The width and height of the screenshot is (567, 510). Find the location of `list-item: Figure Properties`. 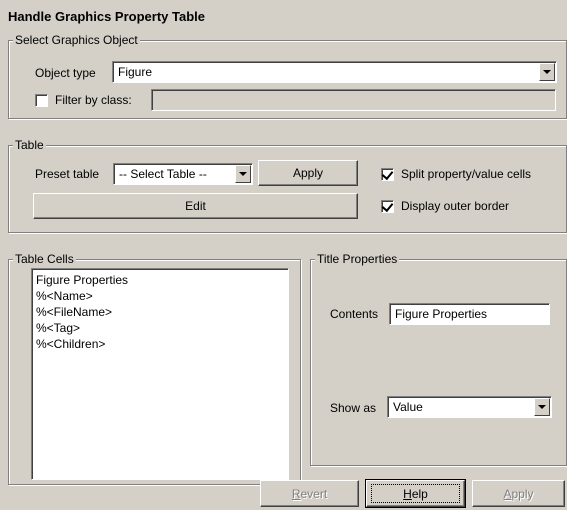

list-item: Figure Properties is located at coordinates (82, 280).